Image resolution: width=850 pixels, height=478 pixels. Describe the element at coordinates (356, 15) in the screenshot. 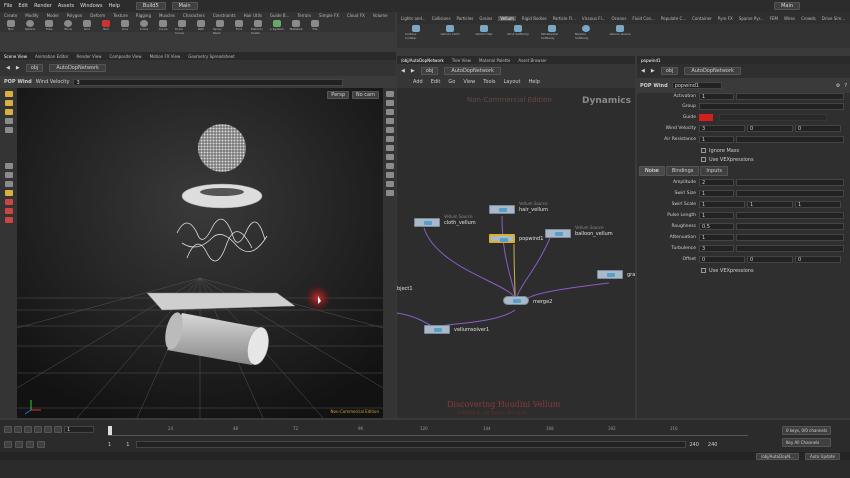

I see `shelf-tab-cloudfx: Cloud FX` at that location.